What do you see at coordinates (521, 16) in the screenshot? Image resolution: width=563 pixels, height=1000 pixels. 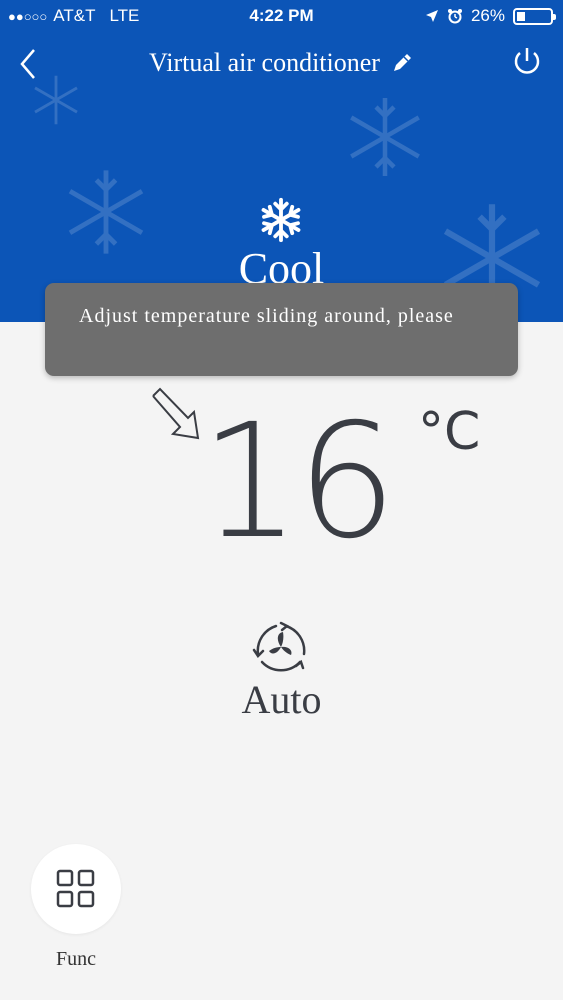 I see `battery-level` at bounding box center [521, 16].